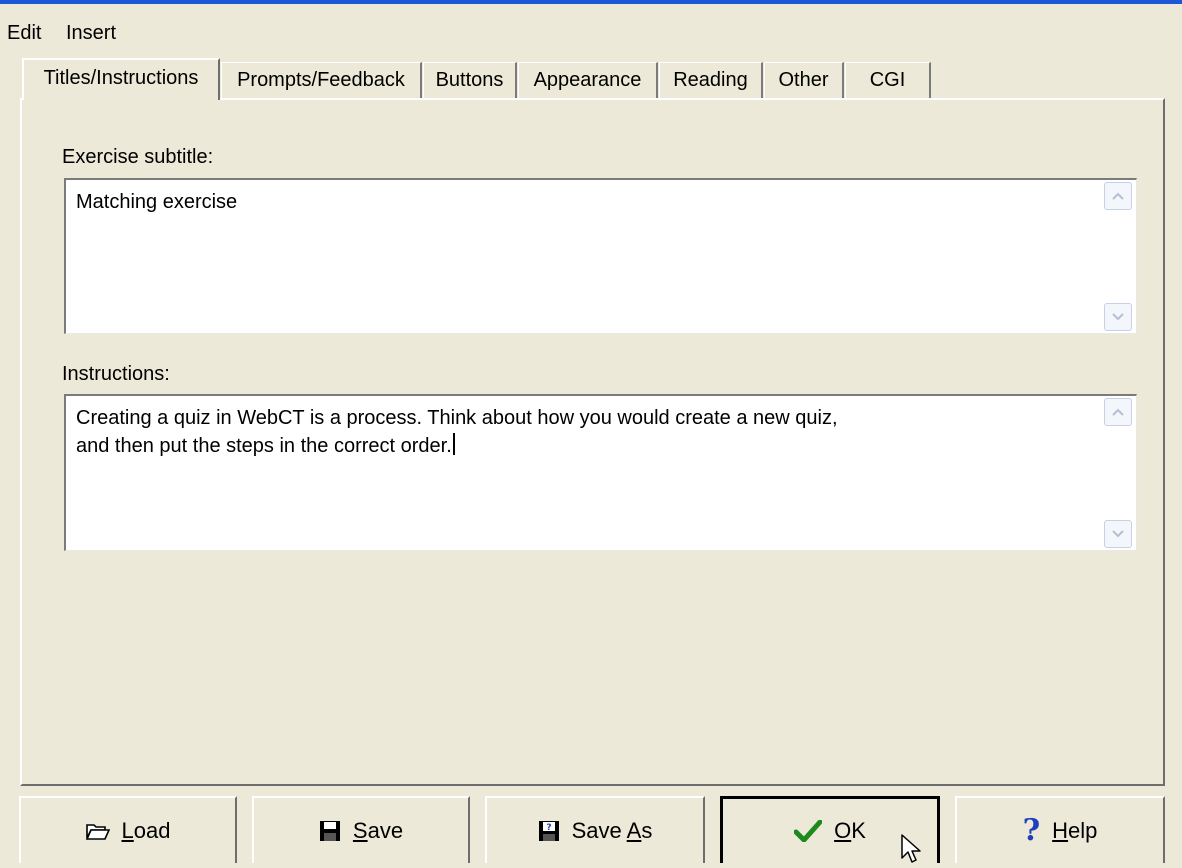 This screenshot has width=1182, height=868. I want to click on folder-open-icon, so click(97, 831).